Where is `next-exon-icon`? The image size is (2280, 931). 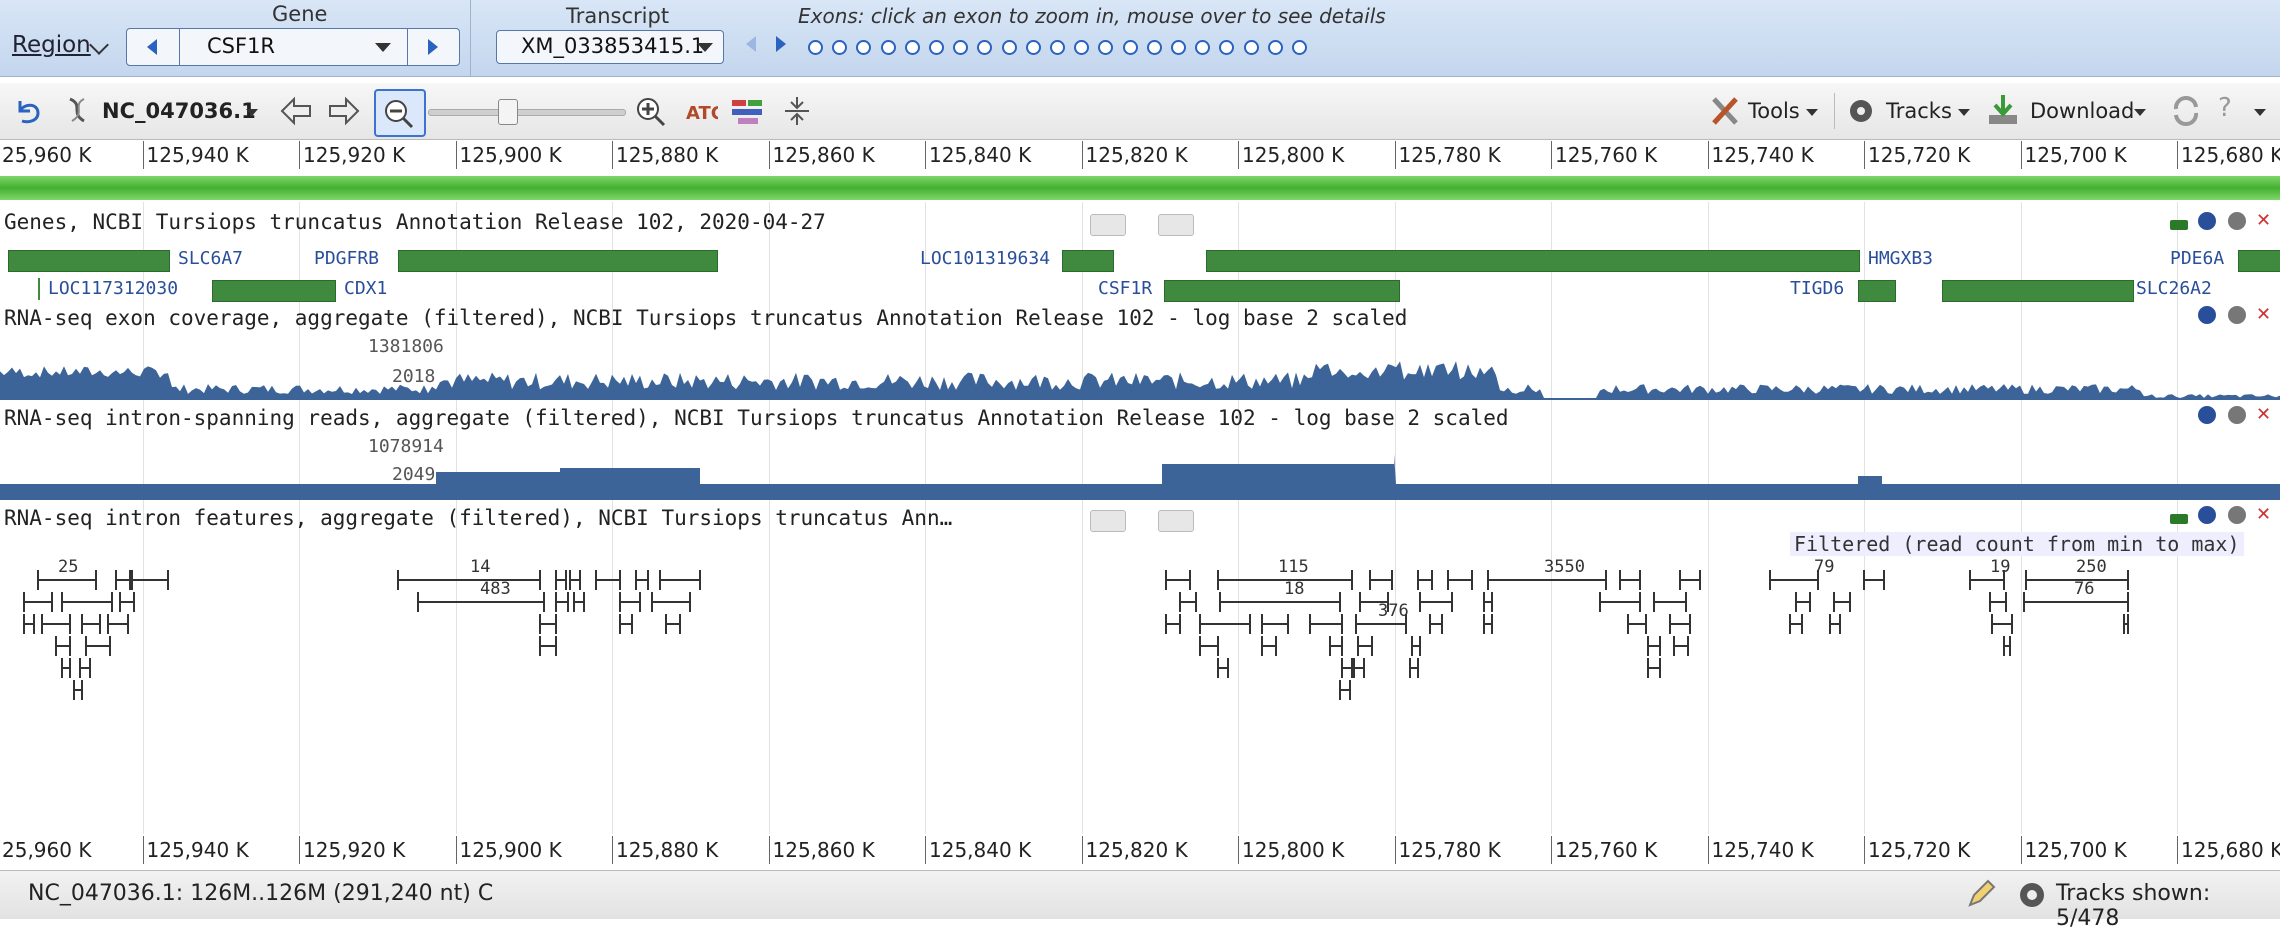 next-exon-icon is located at coordinates (781, 44).